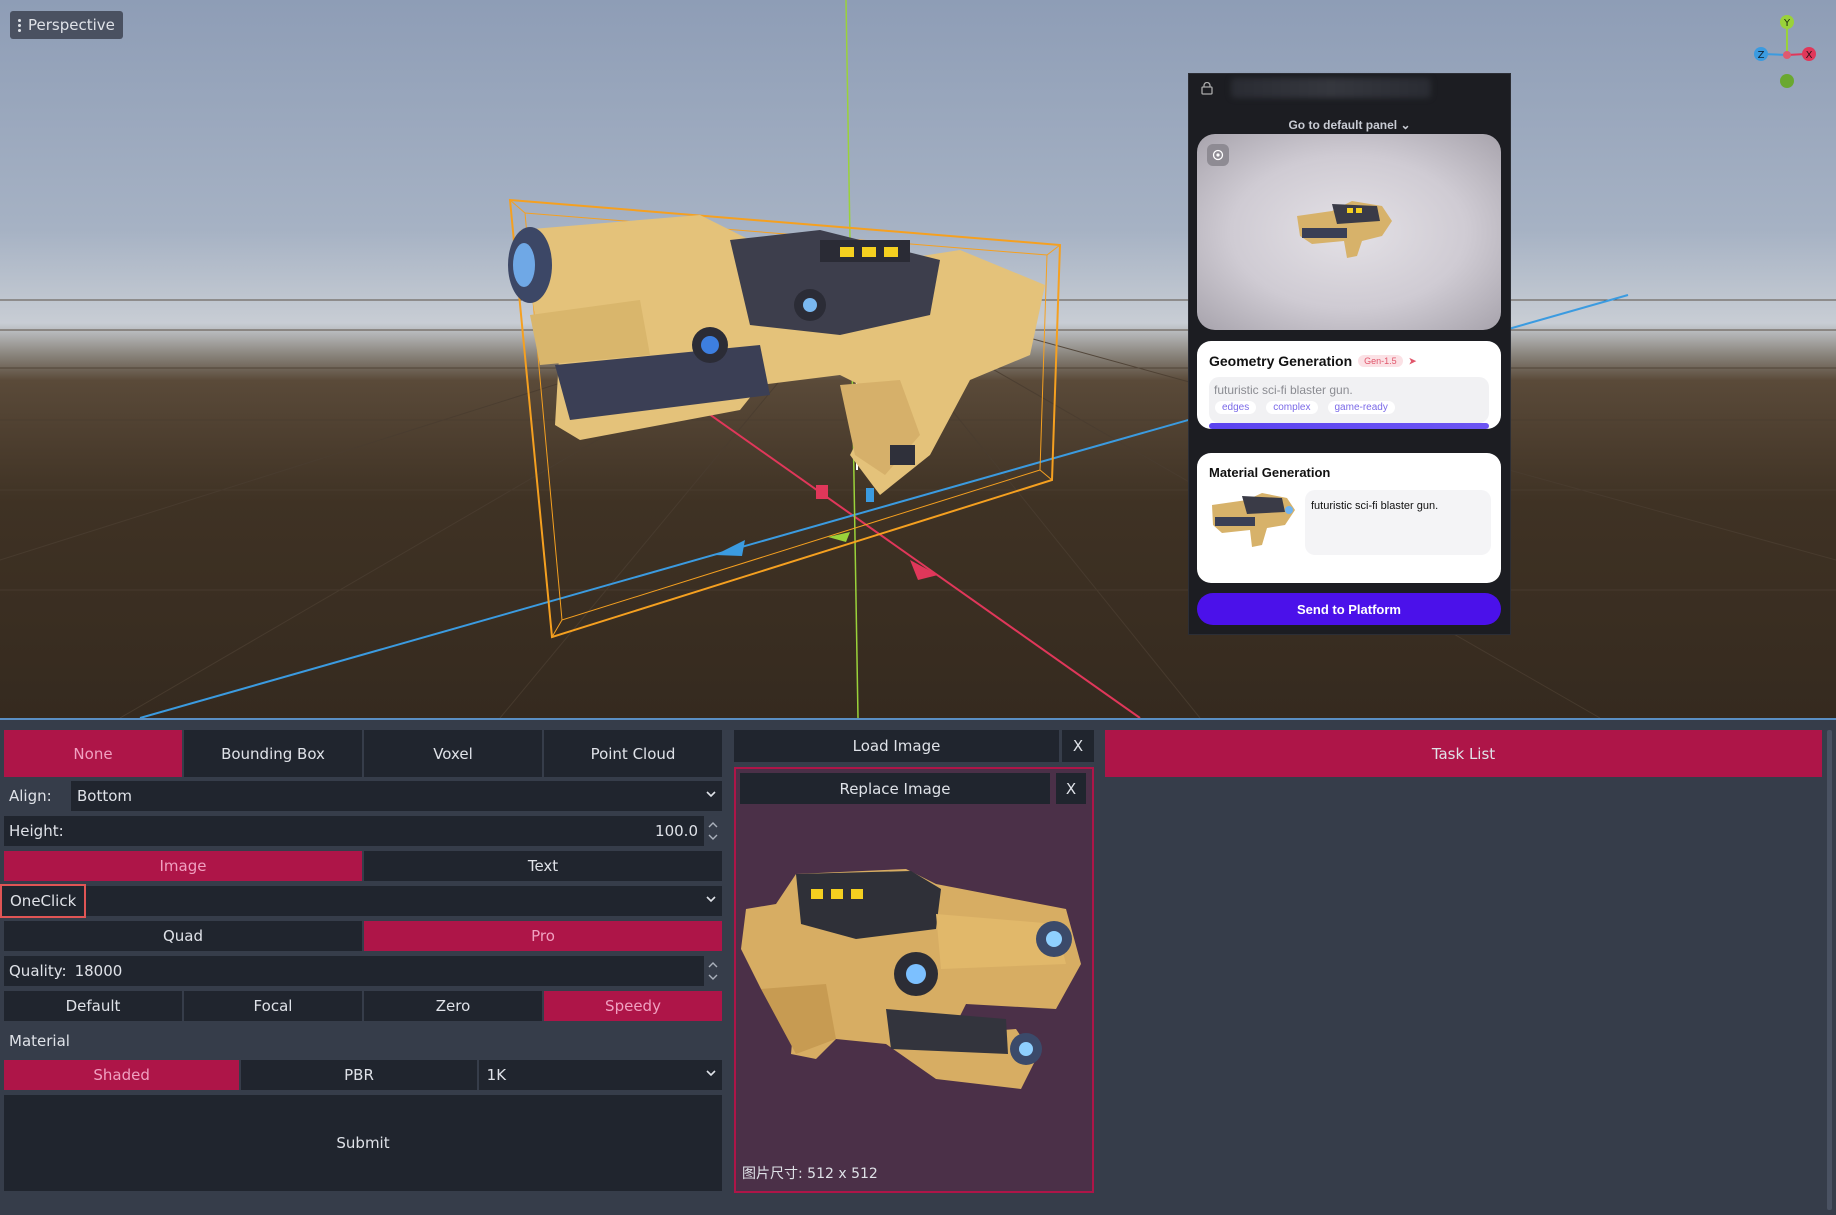 This screenshot has height=1215, width=1836. I want to click on mode-tabs: None Bounding Box Voxel Point Cloud, so click(363, 753).